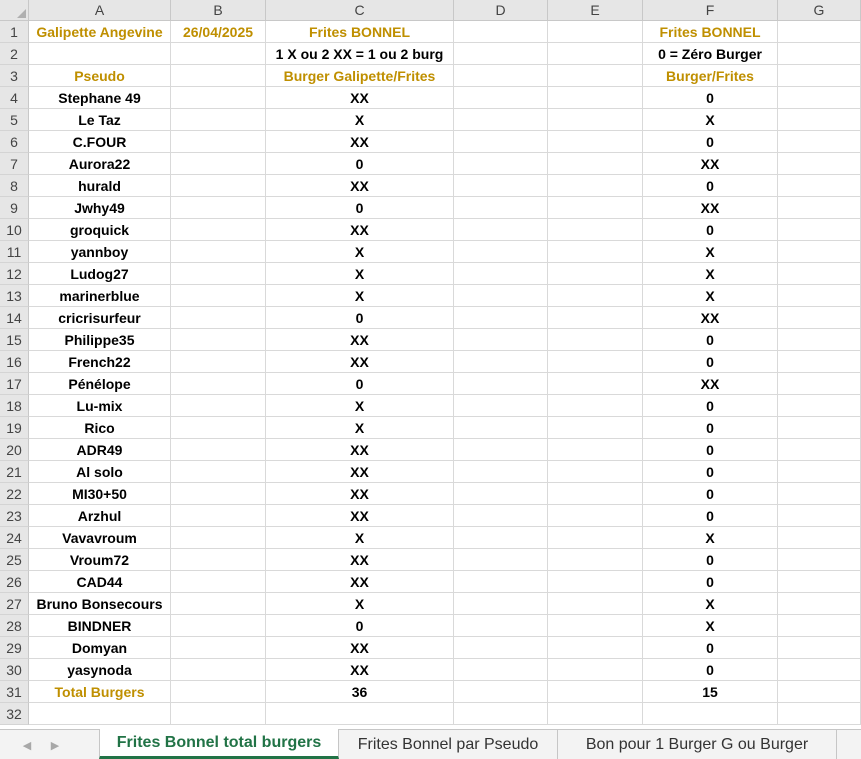 The image size is (861, 759). What do you see at coordinates (595, 54) in the screenshot?
I see `cell-e2` at bounding box center [595, 54].